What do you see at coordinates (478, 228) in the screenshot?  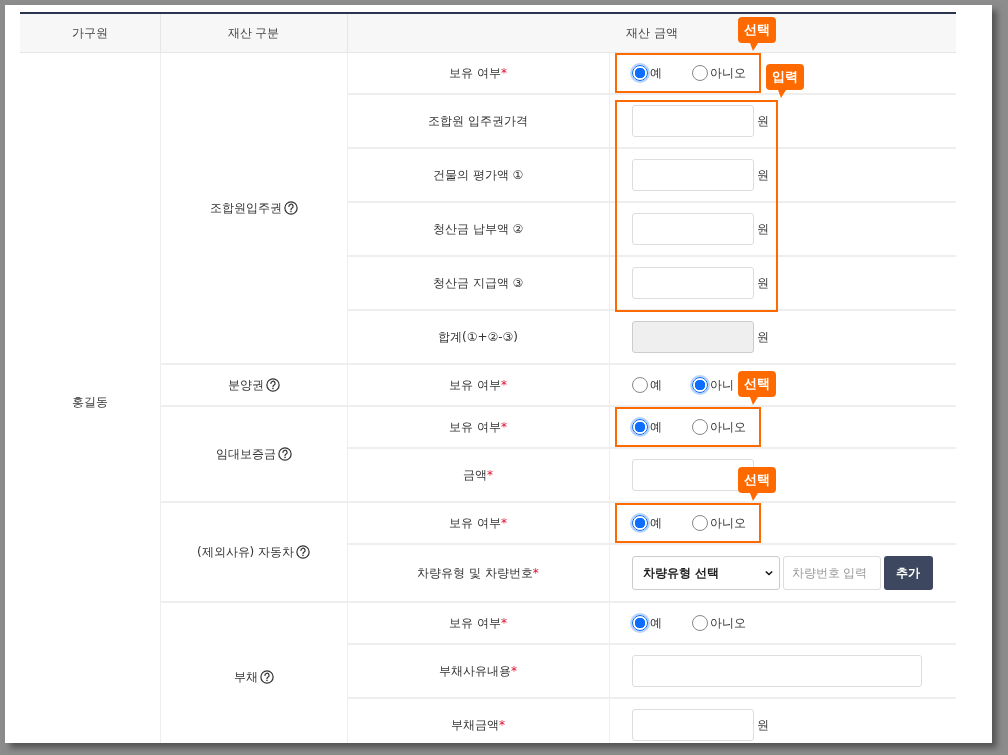 I see `field-label: 청산금 납부액 ②` at bounding box center [478, 228].